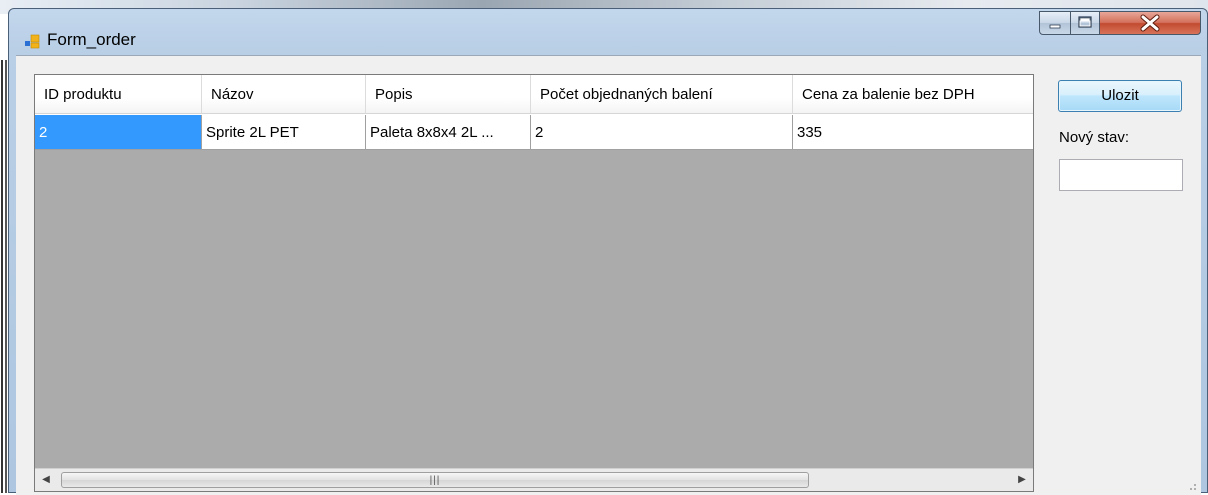 The image size is (1208, 495). Describe the element at coordinates (913, 94) in the screenshot. I see `column-header-cena: Cena za balenie bez DPH` at that location.